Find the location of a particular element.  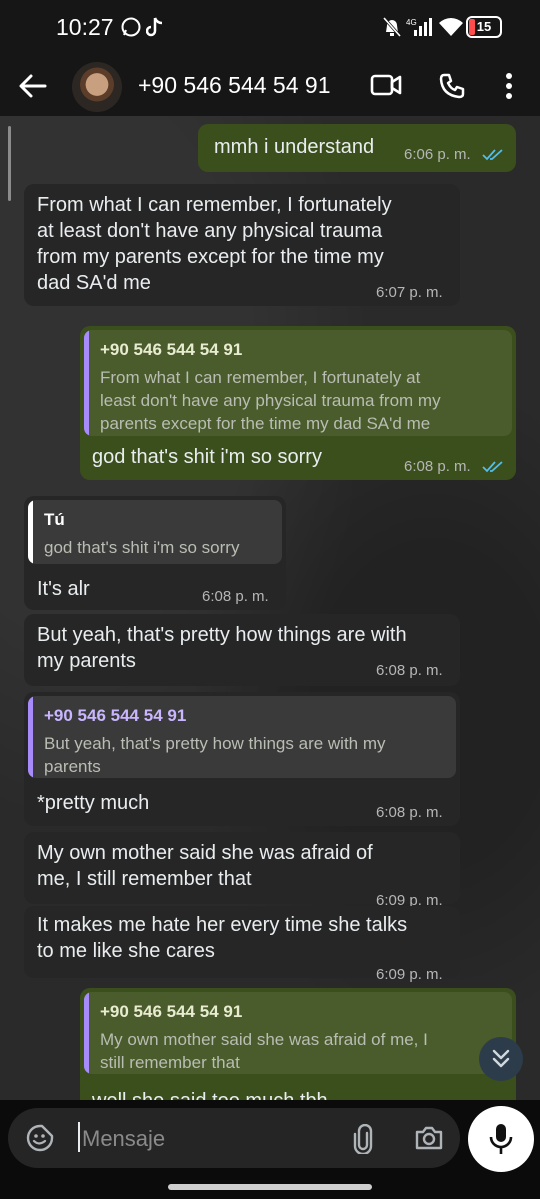

quote-line: still remember that is located at coordinates (170, 1062).